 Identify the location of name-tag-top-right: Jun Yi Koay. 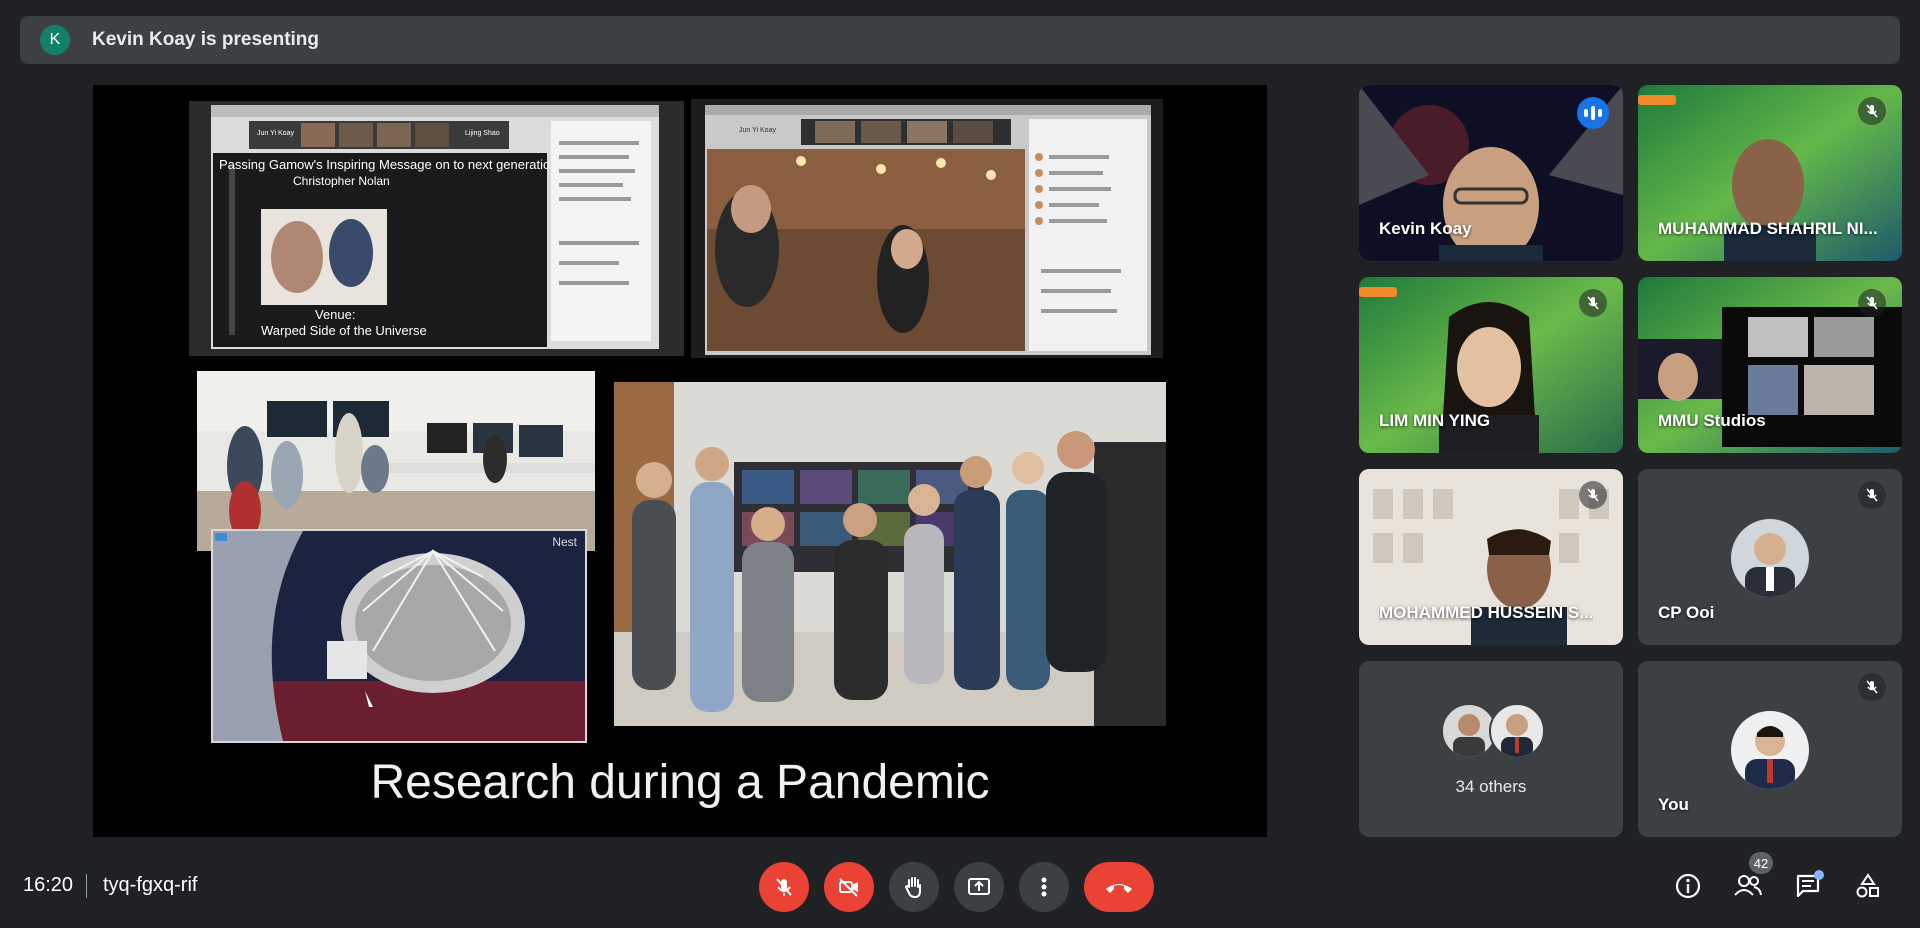
(757, 130).